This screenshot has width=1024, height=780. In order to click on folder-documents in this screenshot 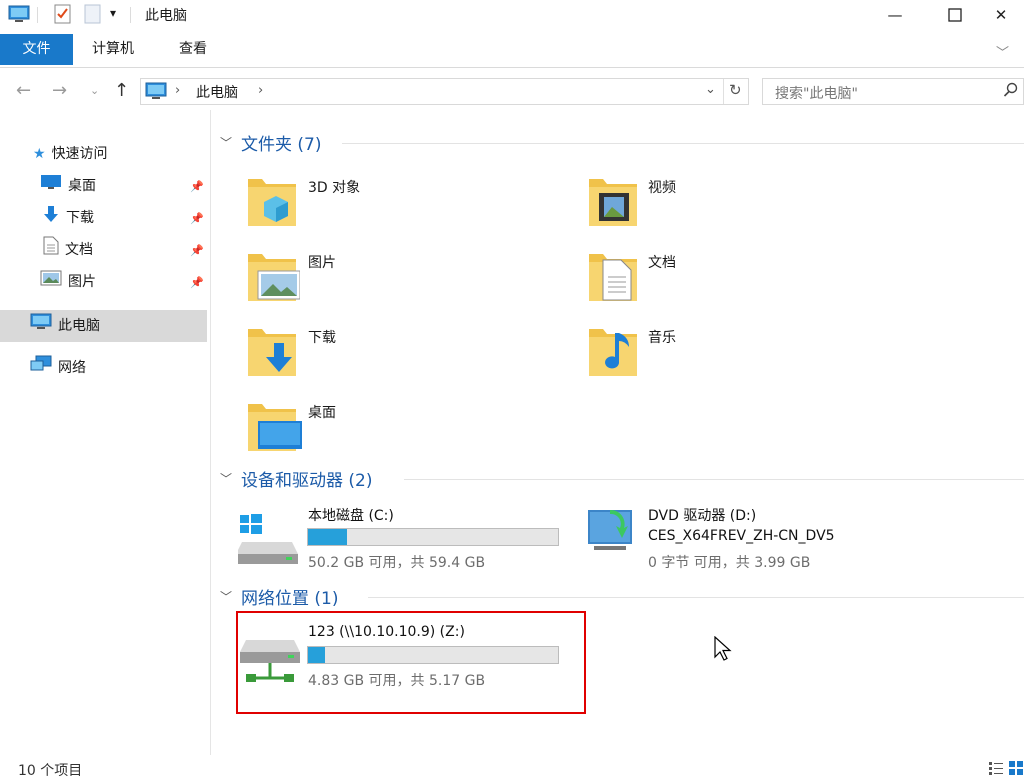, I will do `click(613, 276)`.